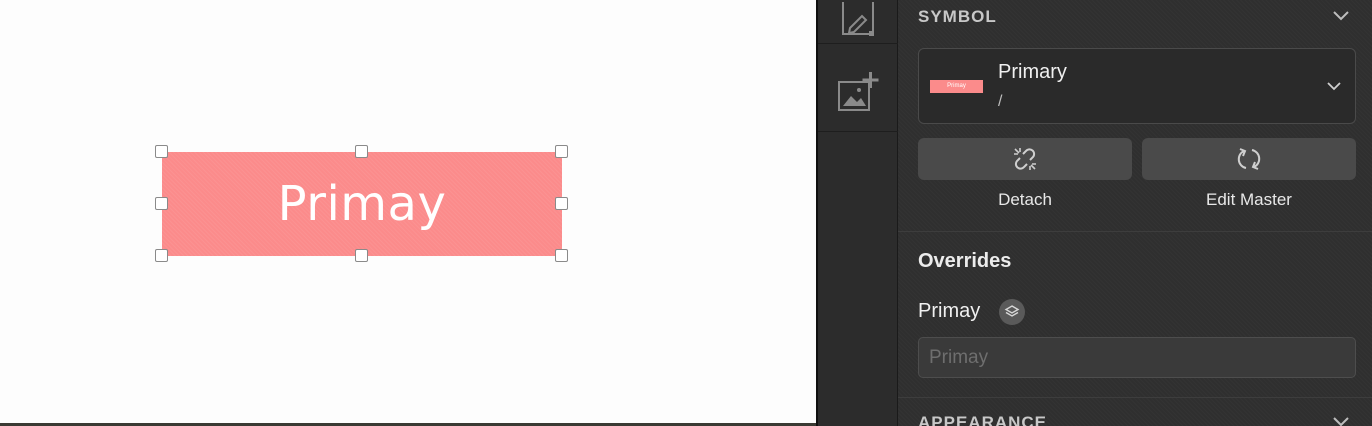 The image size is (1372, 426). I want to click on edit-master-button, so click(1249, 159).